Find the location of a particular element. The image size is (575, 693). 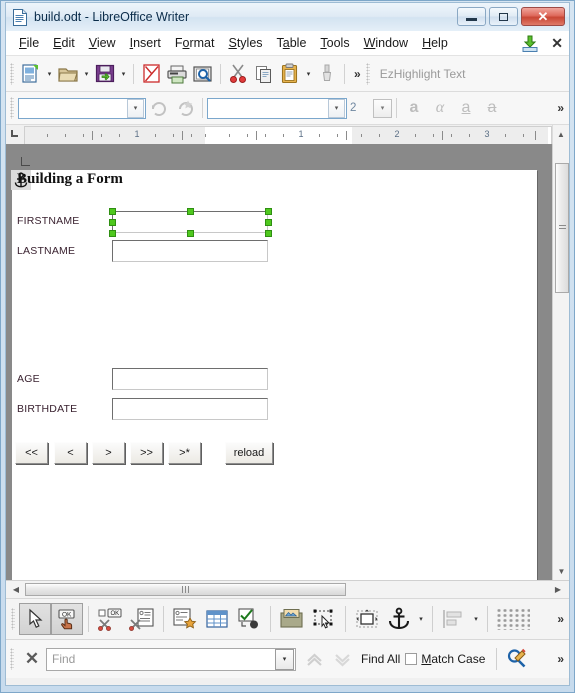

menu-item-format: Format is located at coordinates (195, 43).